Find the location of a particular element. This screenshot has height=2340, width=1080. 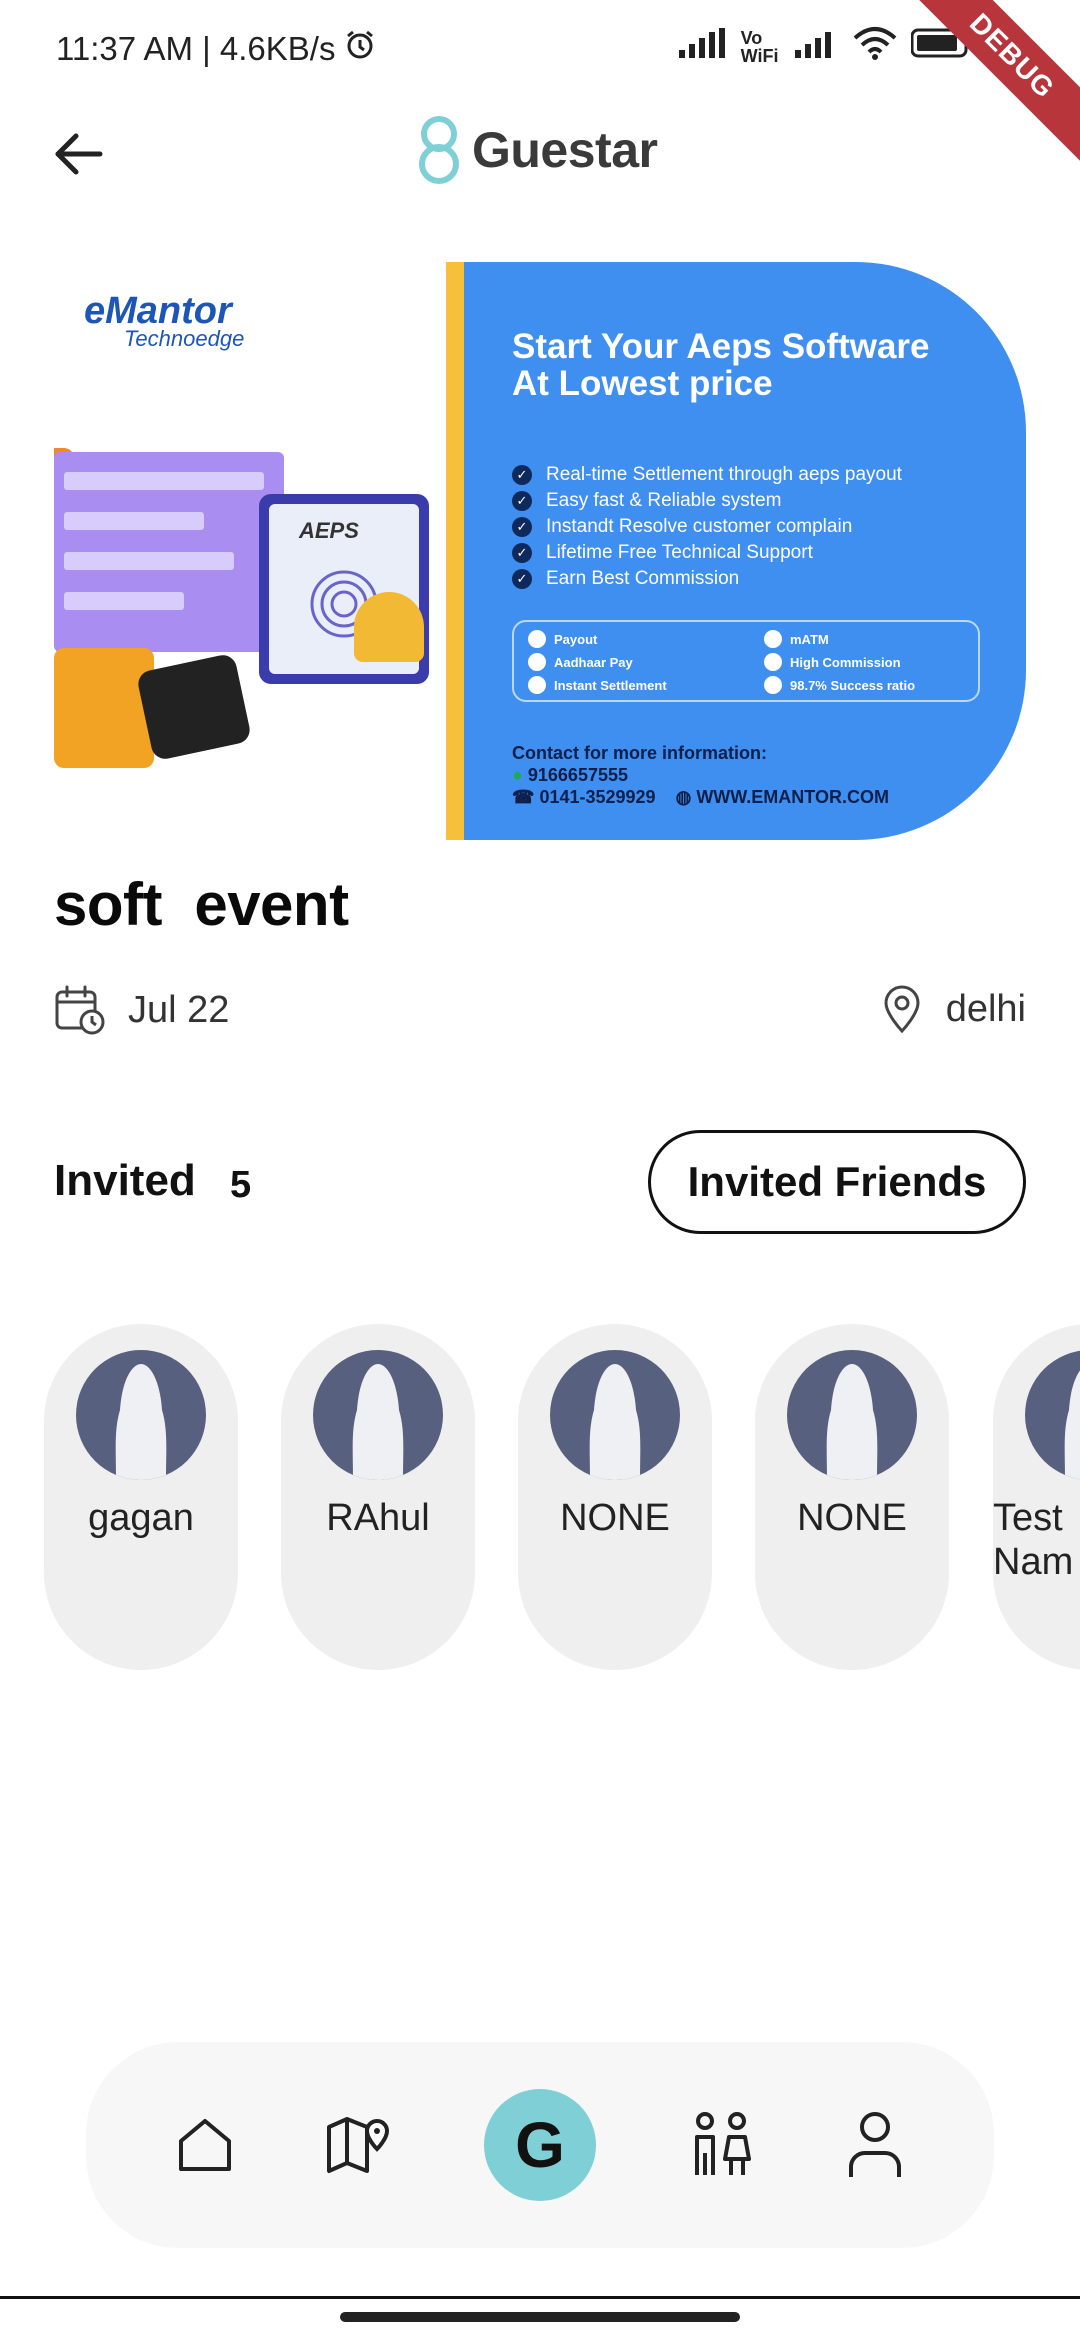

brand-name: Guestar is located at coordinates (565, 150).